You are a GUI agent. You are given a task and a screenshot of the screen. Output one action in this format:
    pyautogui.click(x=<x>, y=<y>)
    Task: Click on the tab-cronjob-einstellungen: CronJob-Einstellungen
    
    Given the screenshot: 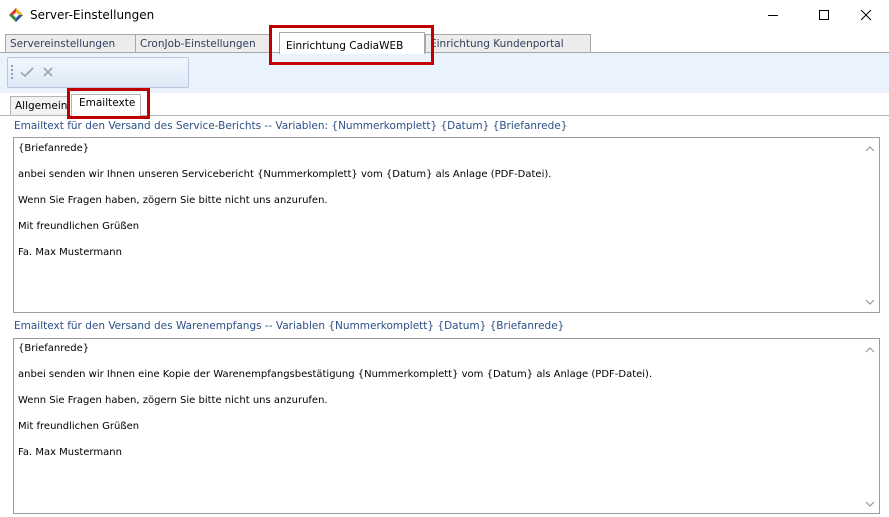 What is the action you would take?
    pyautogui.click(x=202, y=43)
    